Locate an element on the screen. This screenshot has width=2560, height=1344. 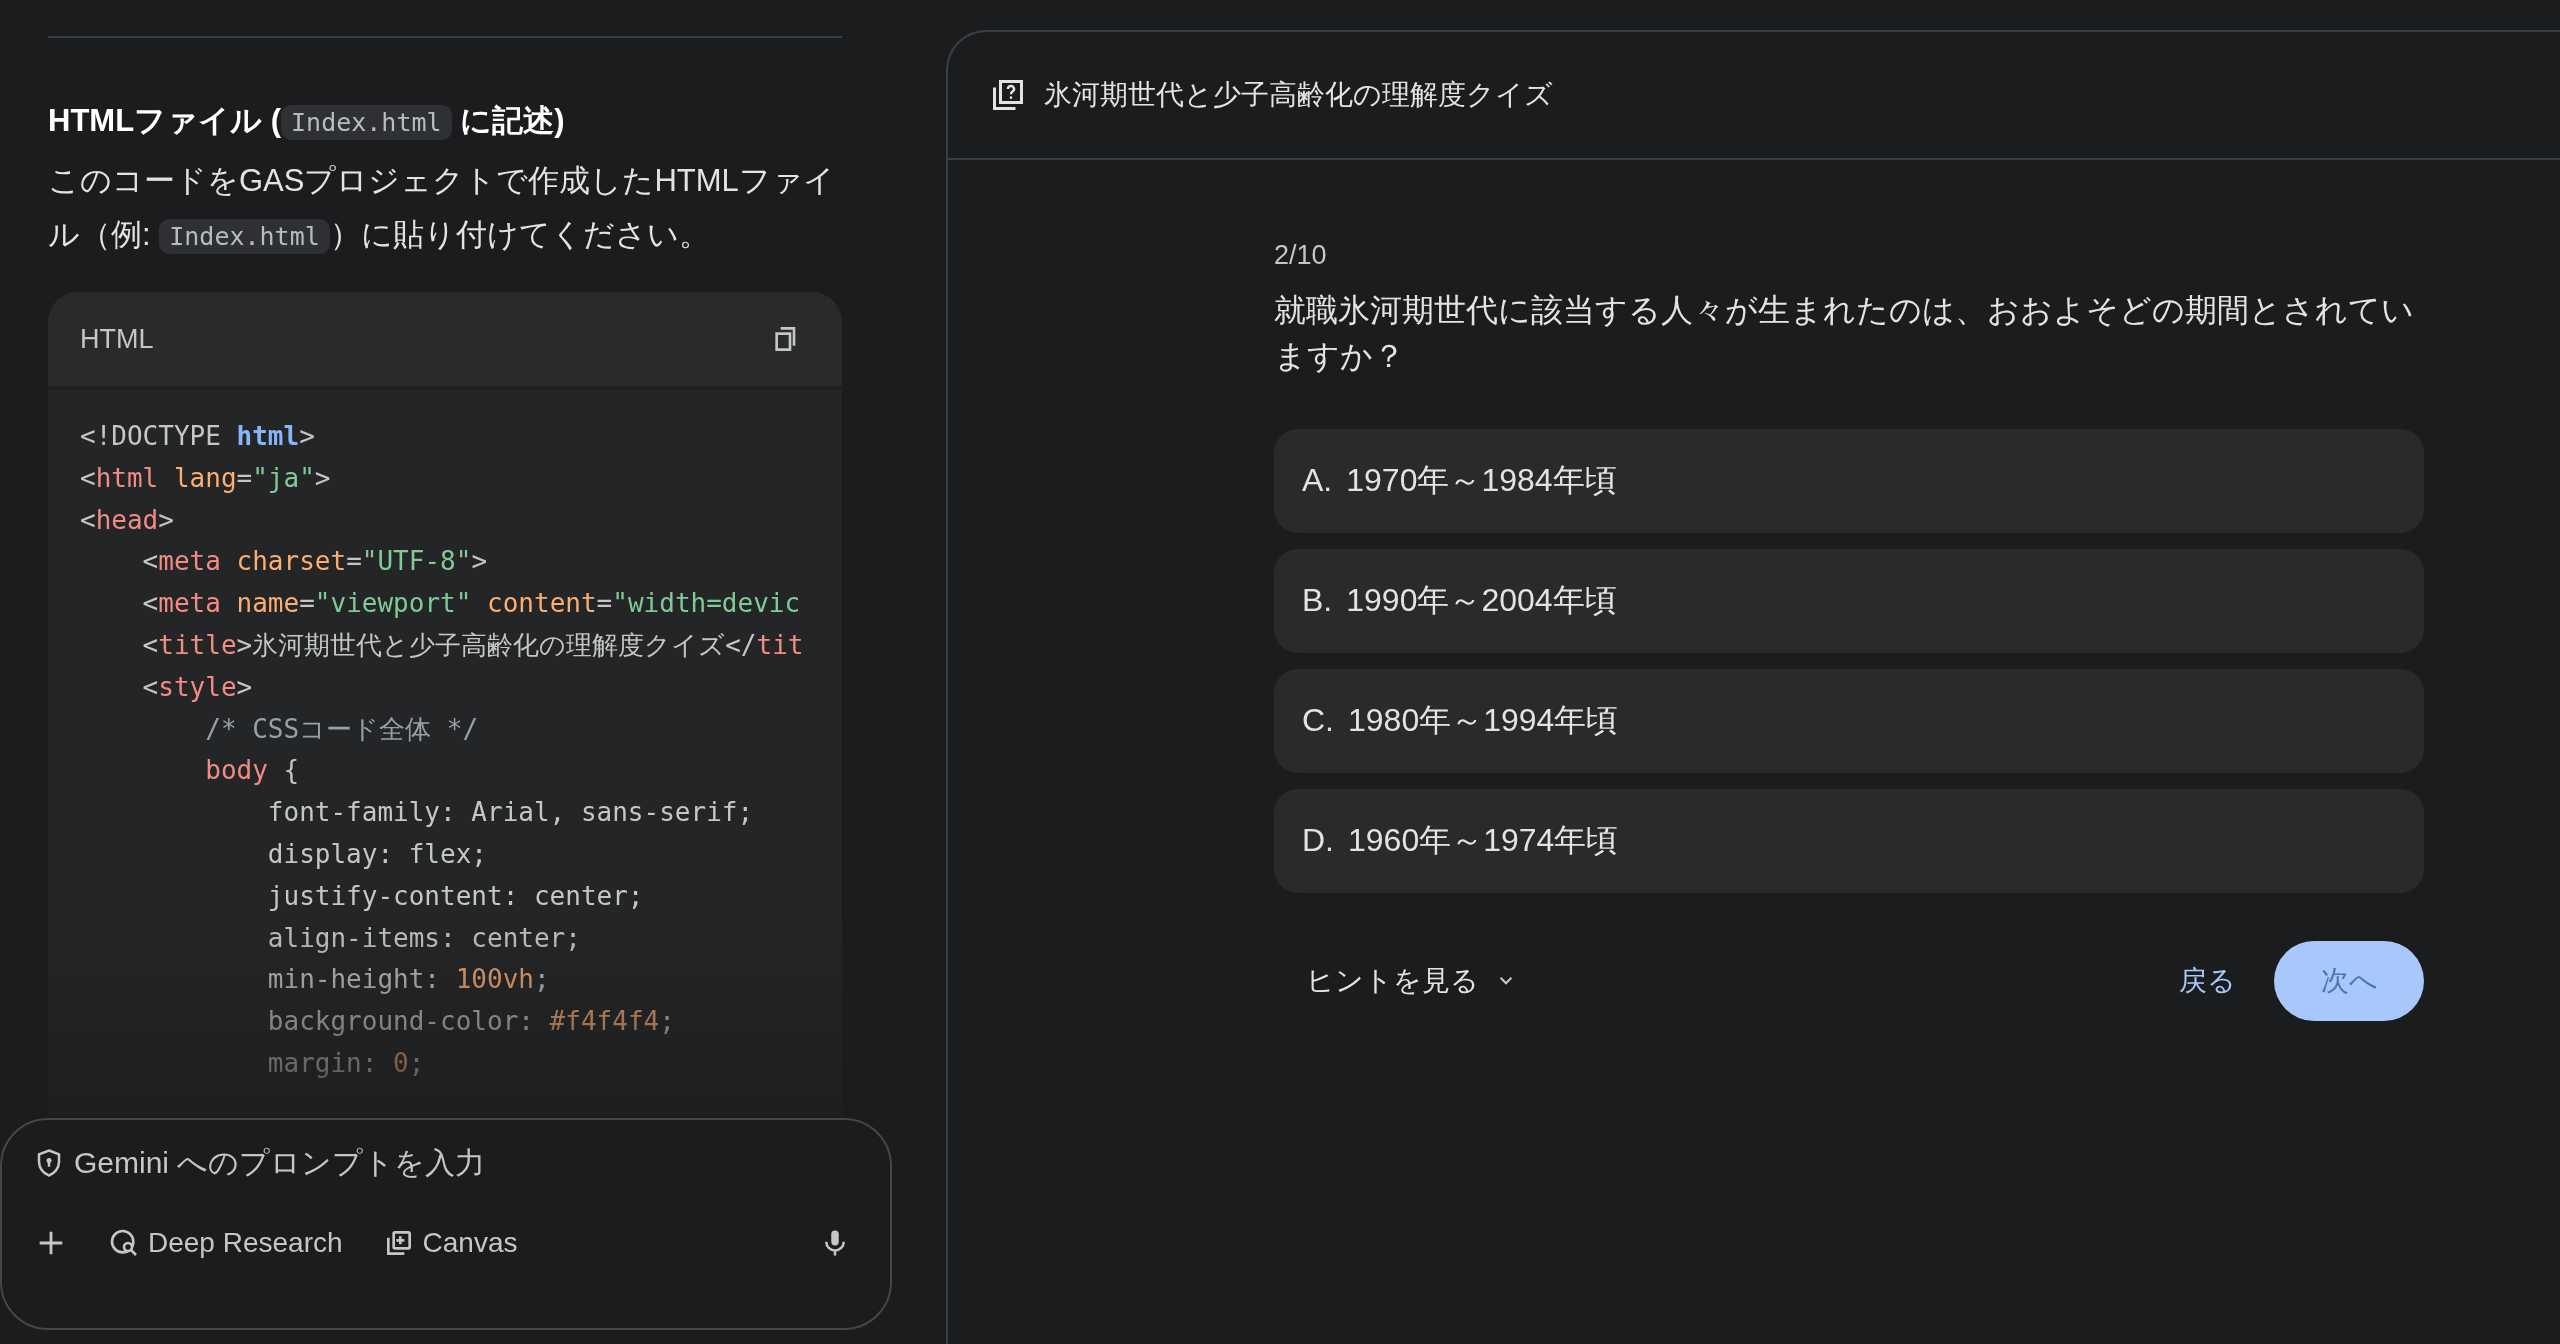
prompt-box: Gemini へのプロンプトを入力 Deep Research Canvas is located at coordinates (446, 1224).